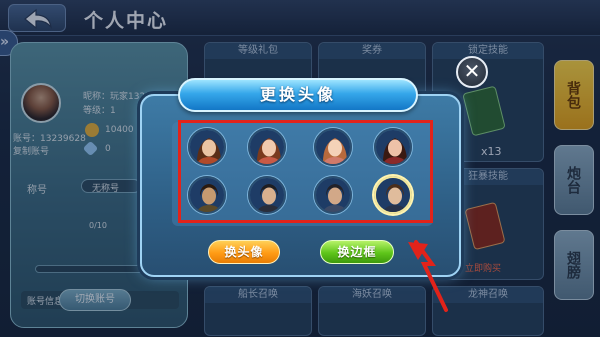 Image resolution: width=600 pixels, height=337 pixels. Describe the element at coordinates (357, 252) in the screenshot. I see `change-frame-button: 换边框` at that location.